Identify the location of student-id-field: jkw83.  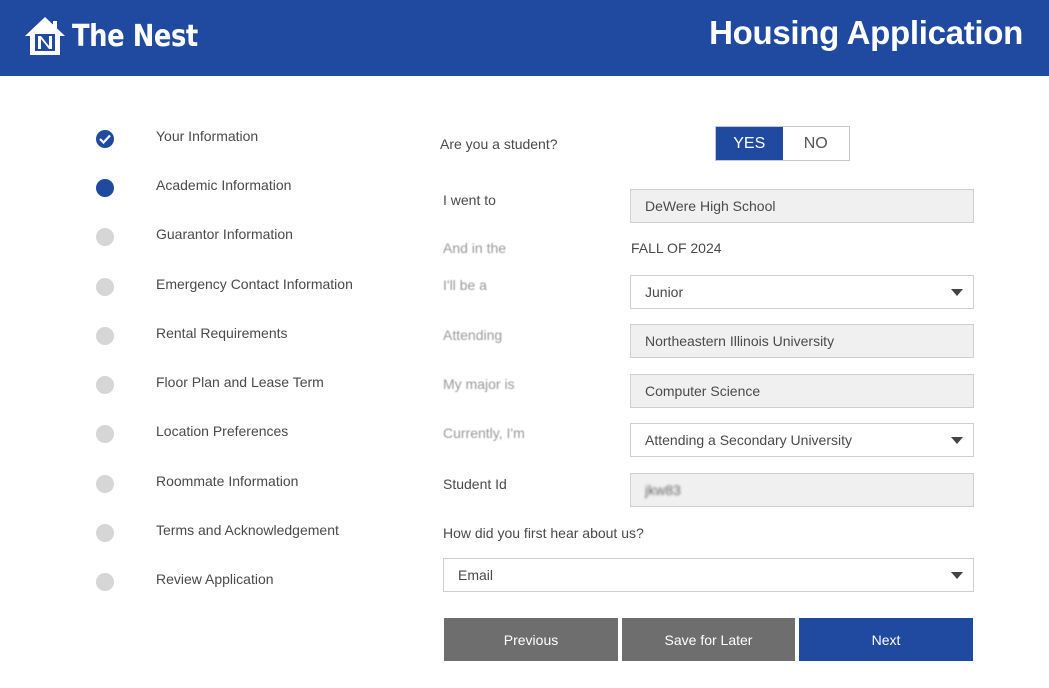
(802, 490).